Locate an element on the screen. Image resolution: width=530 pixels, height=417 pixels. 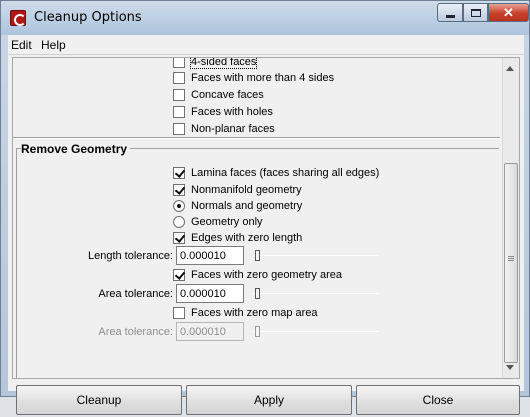
window-title: Cleanup Options is located at coordinates (88, 17).